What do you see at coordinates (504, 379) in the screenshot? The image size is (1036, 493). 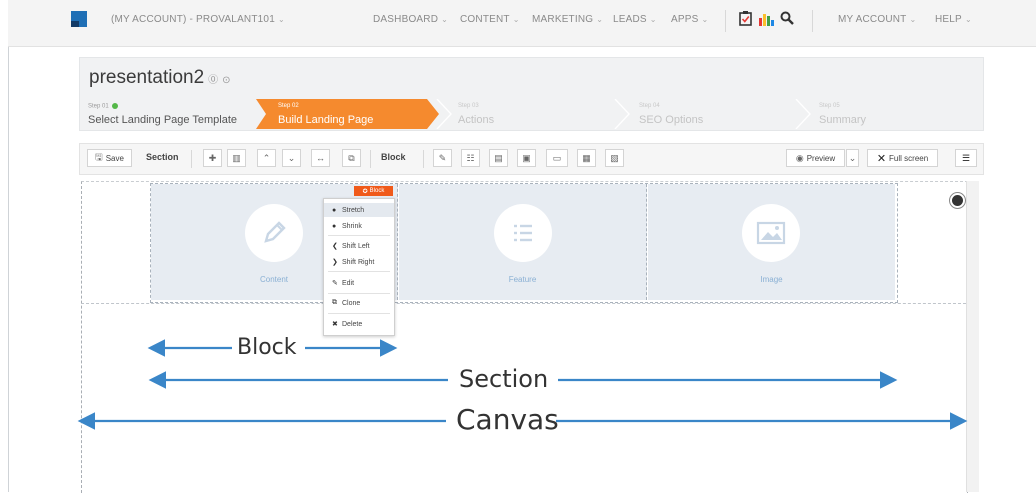 I see `section-annotation: Section` at bounding box center [504, 379].